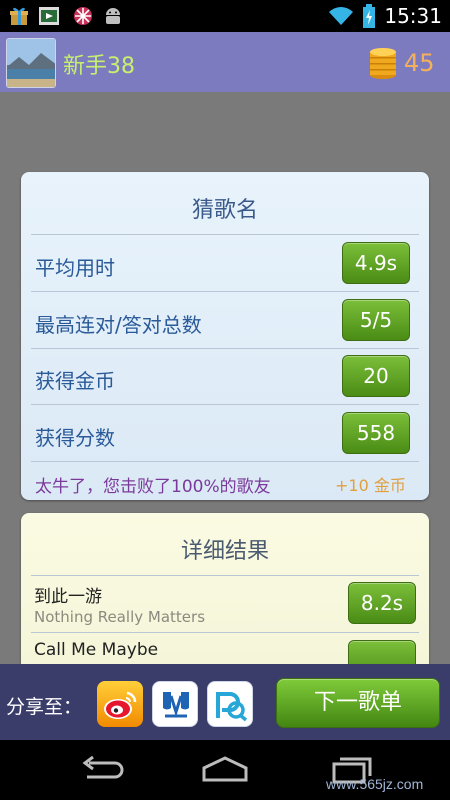 The height and width of the screenshot is (800, 450). I want to click on stat-value-score: 558, so click(376, 433).